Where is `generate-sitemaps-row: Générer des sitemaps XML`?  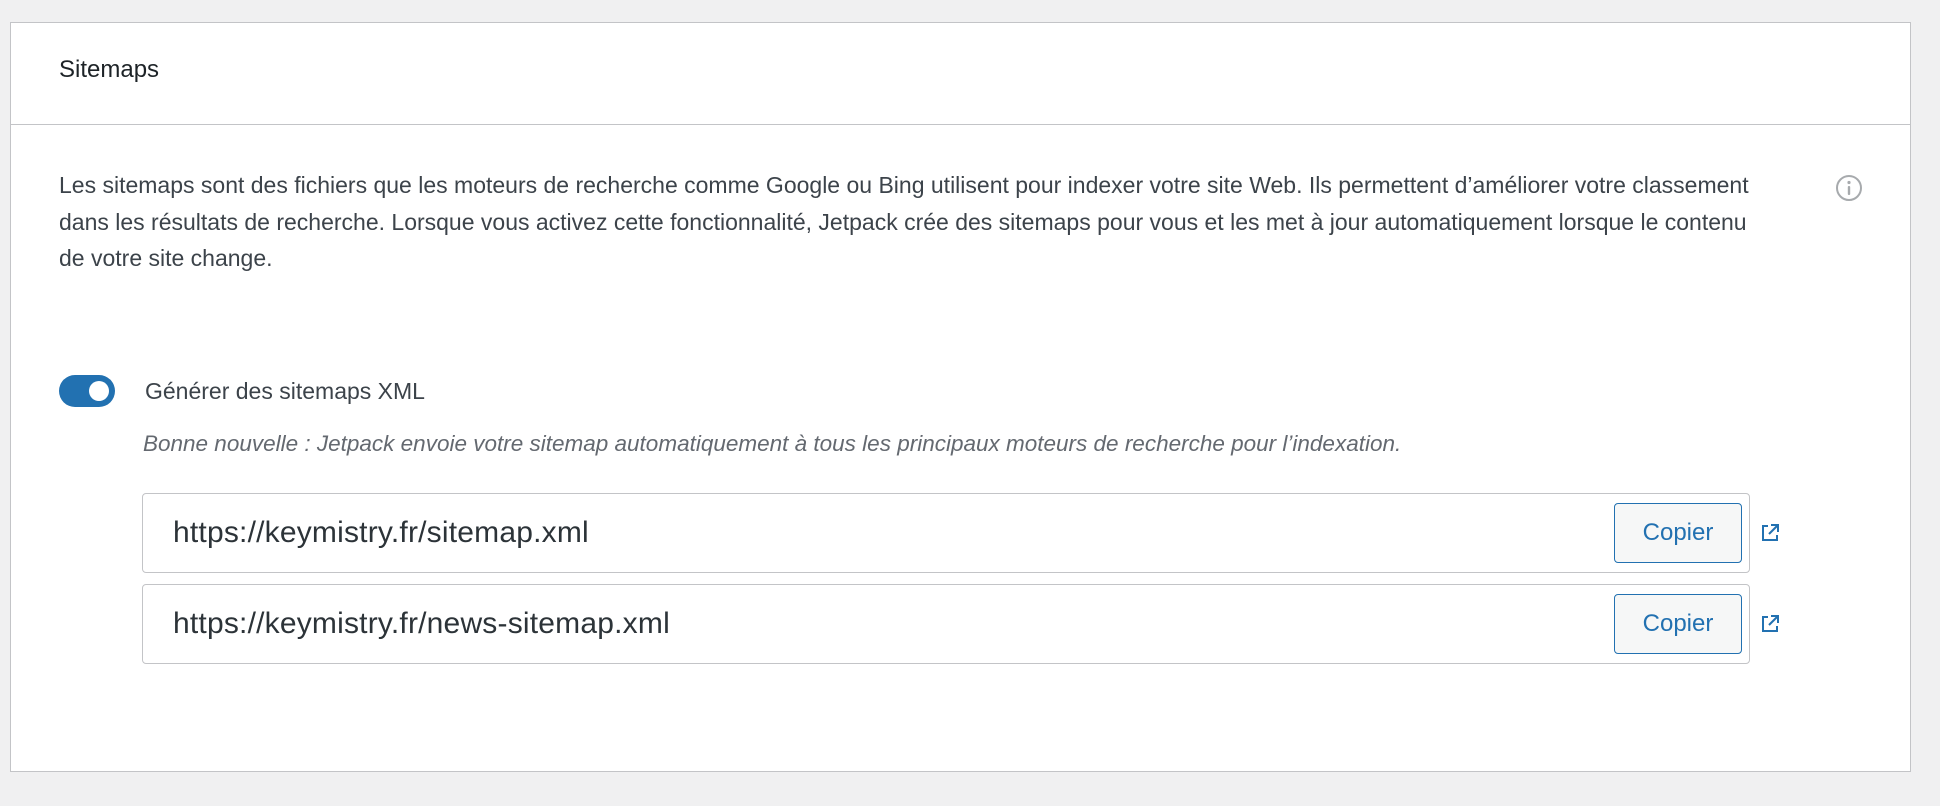 generate-sitemaps-row: Générer des sitemaps XML is located at coordinates (242, 391).